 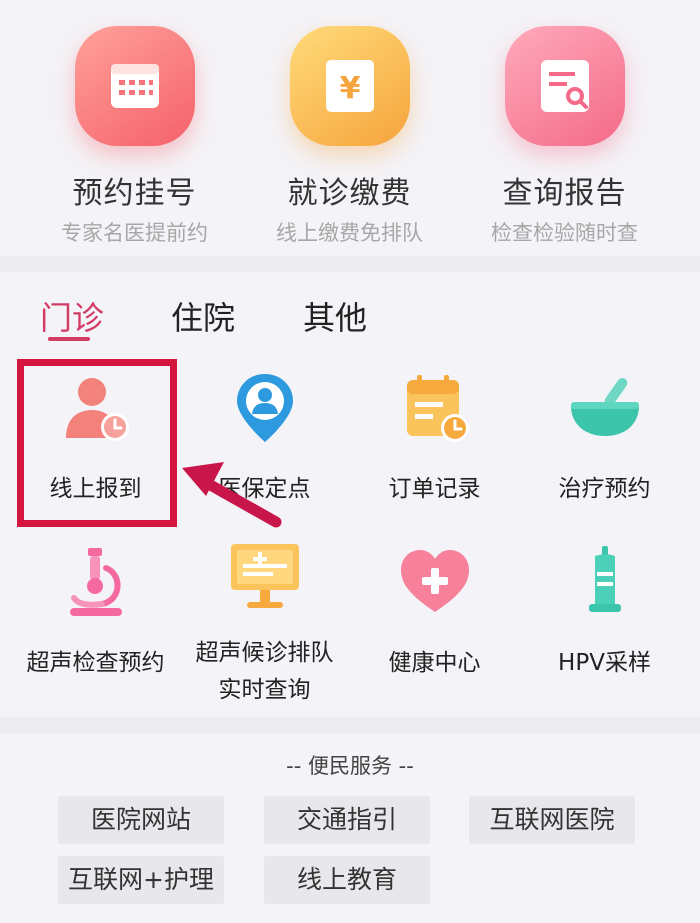 I want to click on grid-item-label: 超声检查预约, so click(x=95, y=663).